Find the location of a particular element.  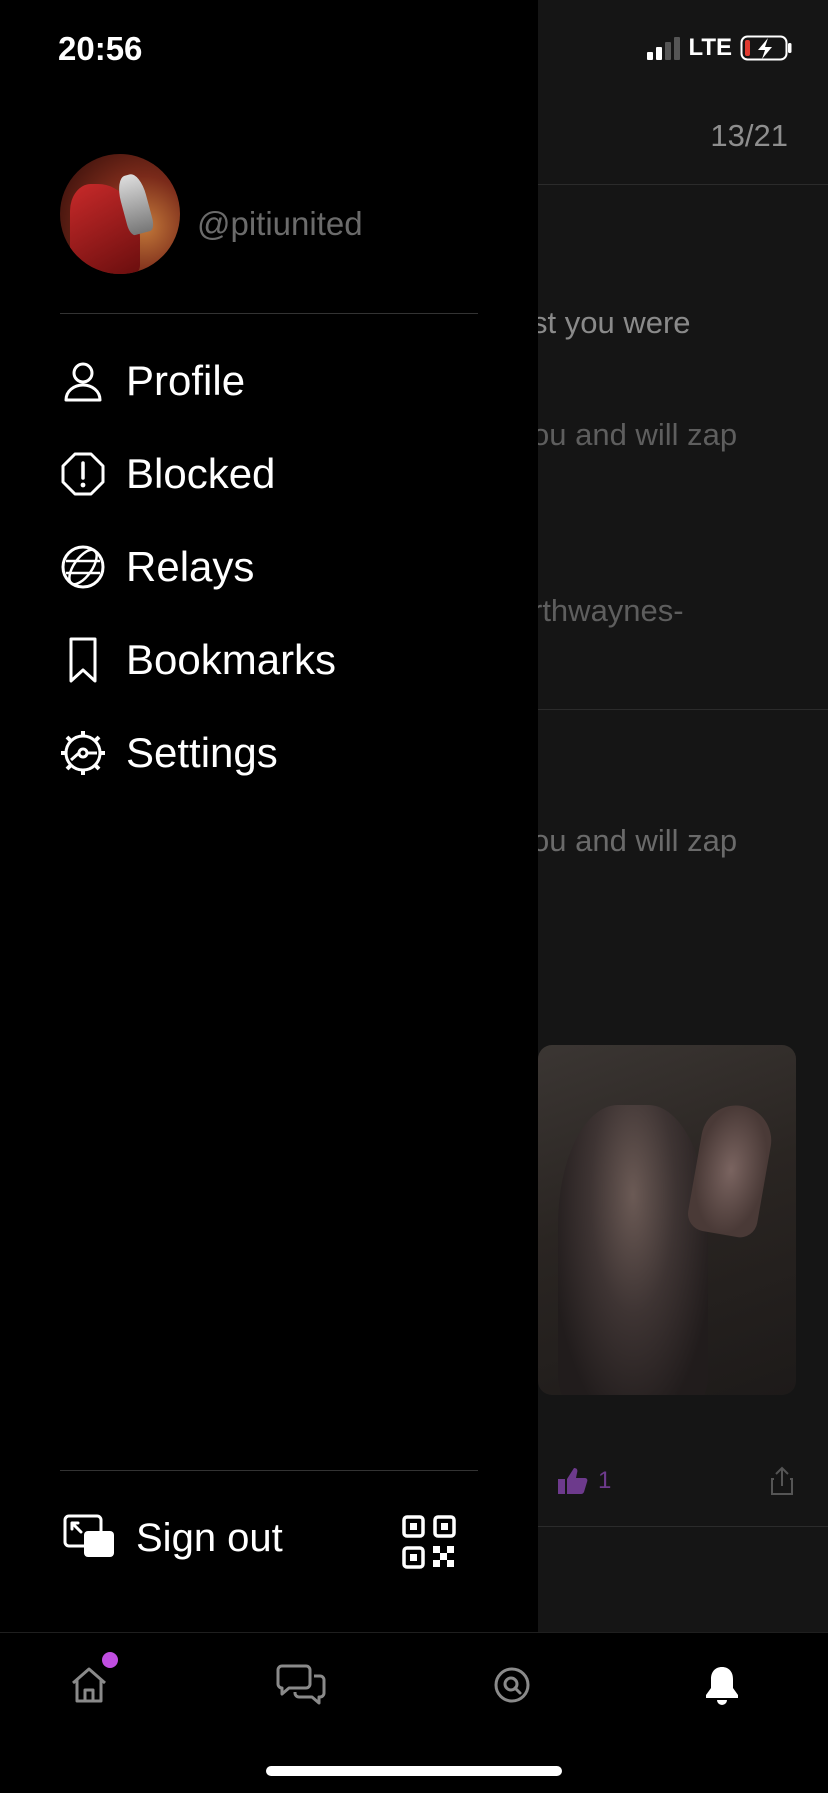

menu-item-label: Bookmarks is located at coordinates (231, 659).